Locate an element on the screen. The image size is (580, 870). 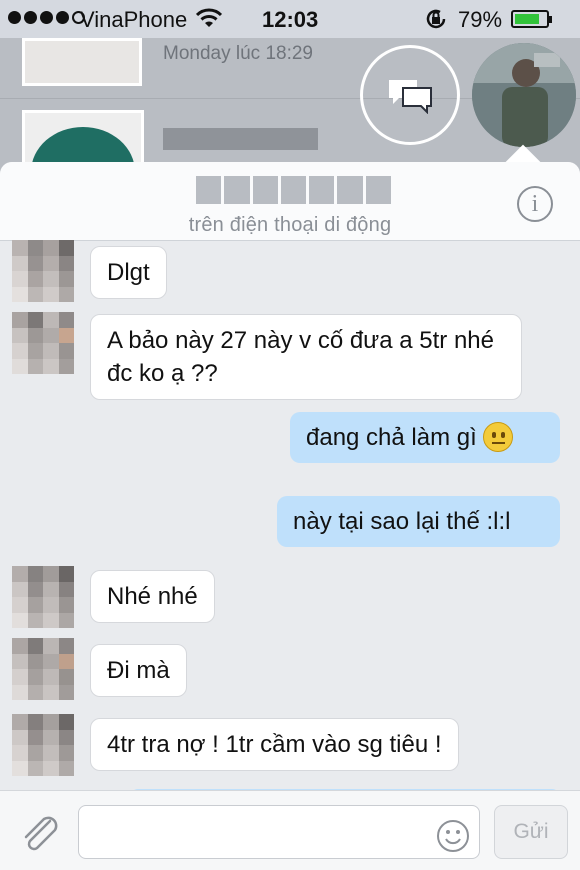
attachment-paperclip-icon is located at coordinates (40, 835).